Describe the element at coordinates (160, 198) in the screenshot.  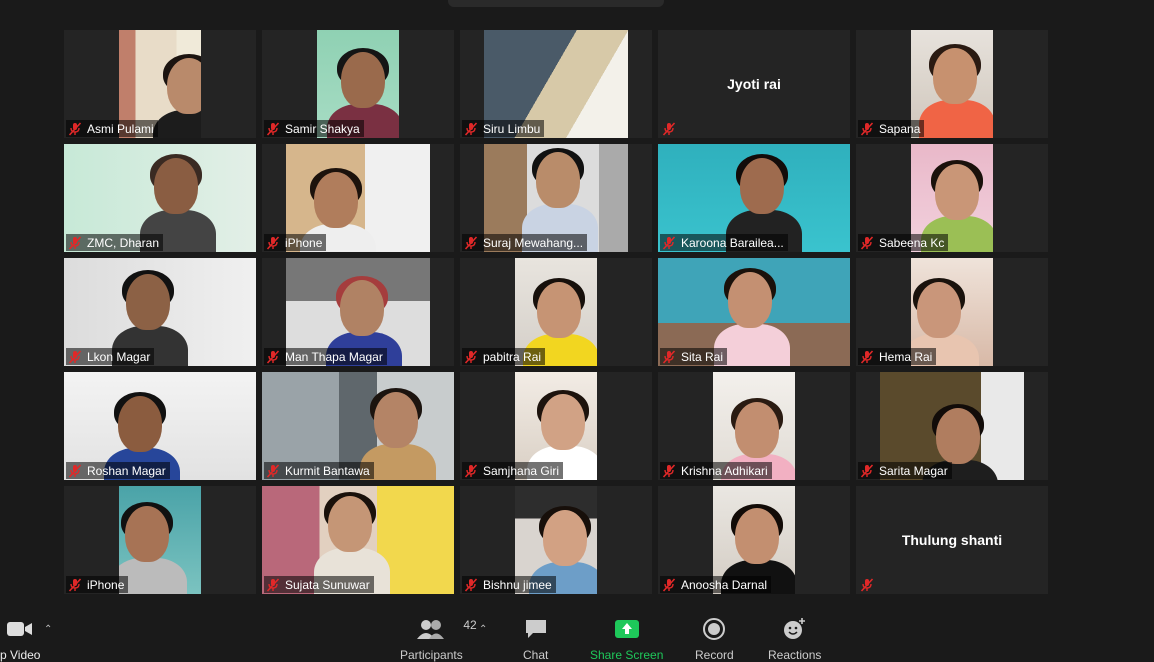
I see `participant-tile: ZMC, Dharan` at that location.